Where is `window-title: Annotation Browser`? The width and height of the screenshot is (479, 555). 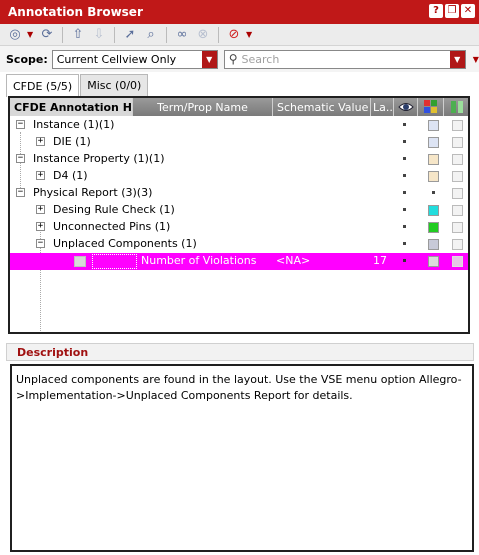
window-title: Annotation Browser is located at coordinates (75, 12).